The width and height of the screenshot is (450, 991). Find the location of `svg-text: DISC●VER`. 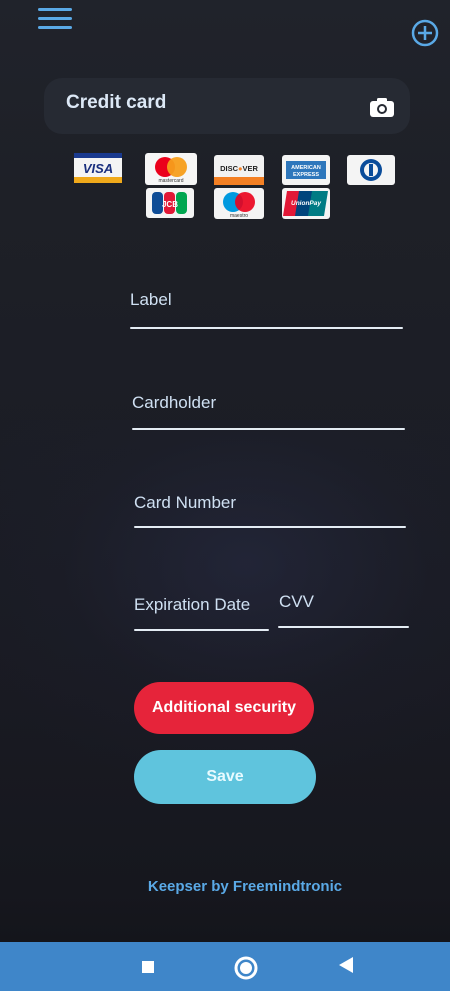

svg-text: DISC●VER is located at coordinates (239, 168).